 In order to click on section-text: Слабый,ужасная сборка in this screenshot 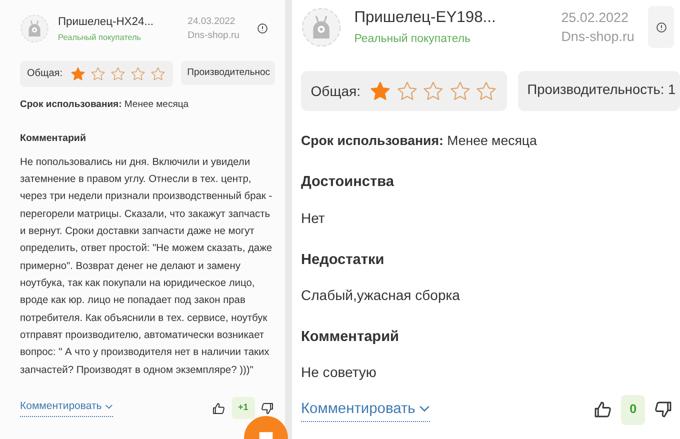, I will do `click(381, 295)`.